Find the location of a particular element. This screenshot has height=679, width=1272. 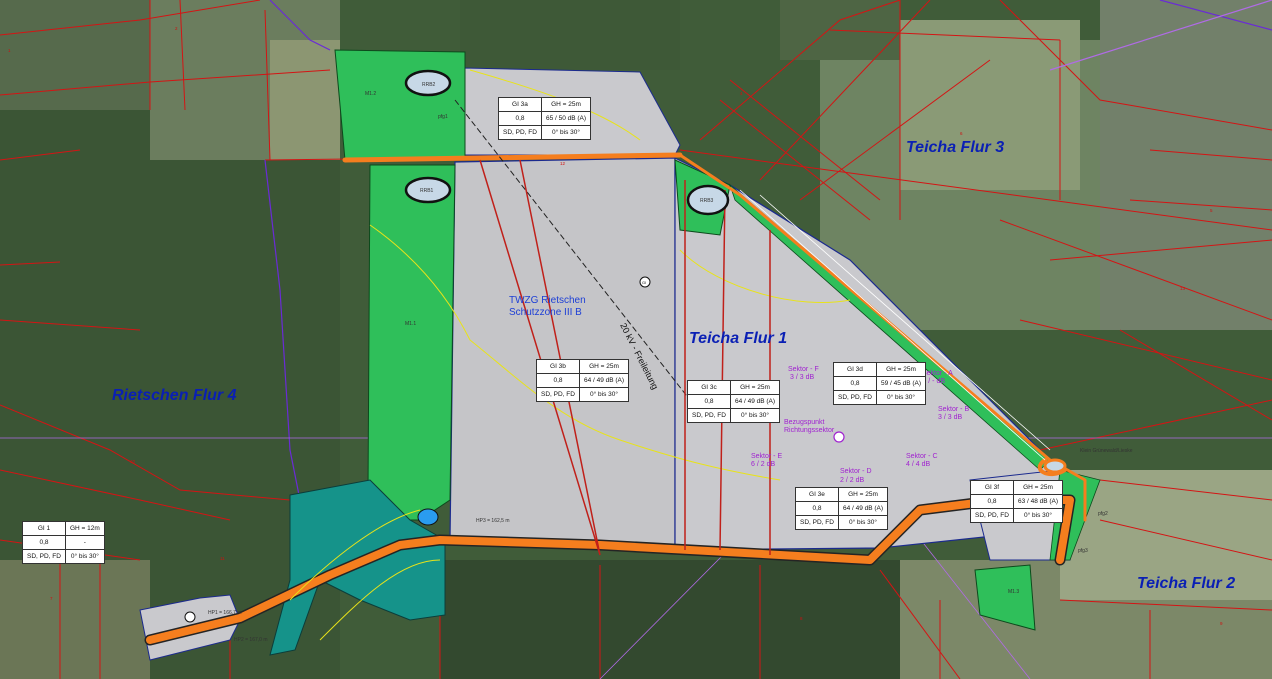

flur-label-teicha-1: Teicha Flur 1 is located at coordinates (738, 338).